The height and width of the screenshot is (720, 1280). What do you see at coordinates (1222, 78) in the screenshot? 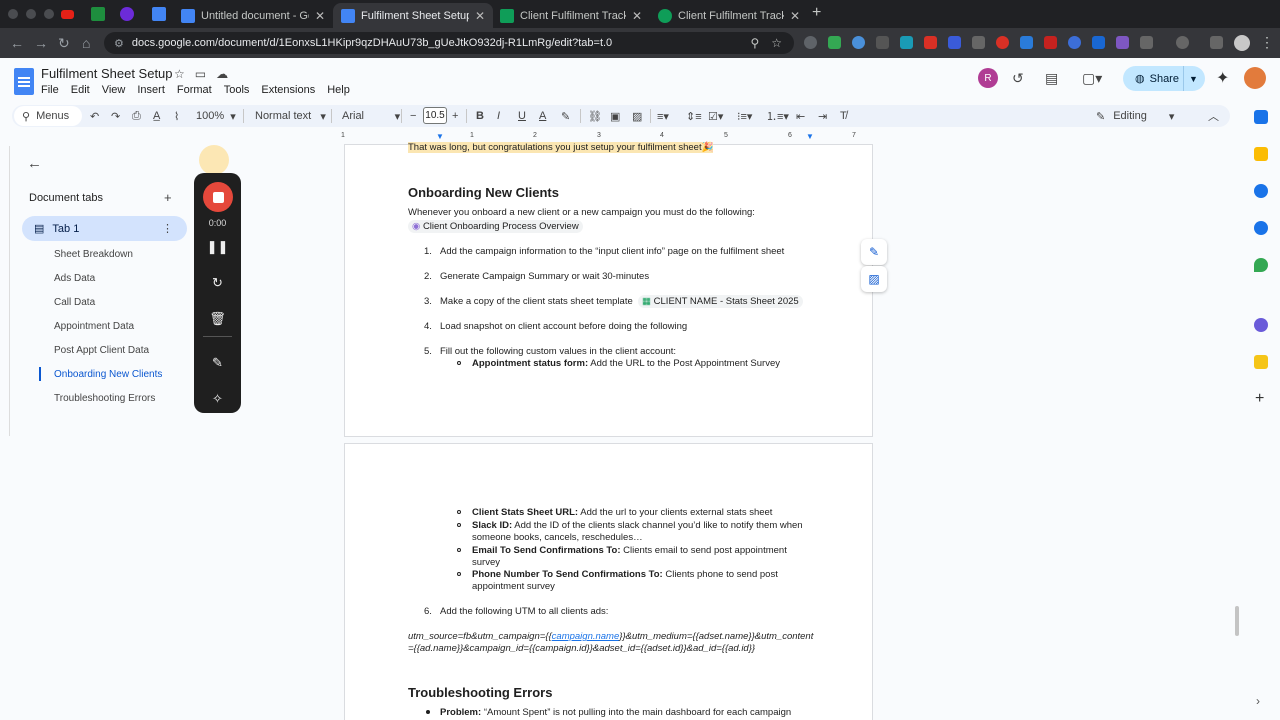
I see `gemini-icon: ✦` at bounding box center [1222, 78].